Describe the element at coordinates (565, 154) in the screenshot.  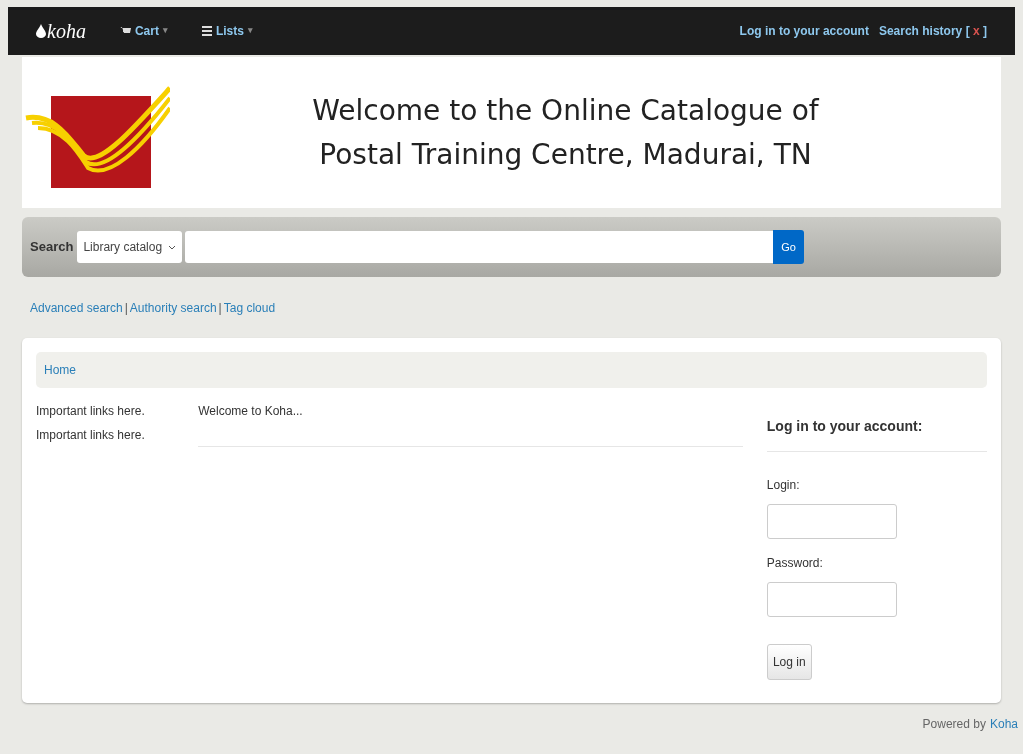
I see `catalogue-title: Postal Training Centre, Madurai, TN` at that location.